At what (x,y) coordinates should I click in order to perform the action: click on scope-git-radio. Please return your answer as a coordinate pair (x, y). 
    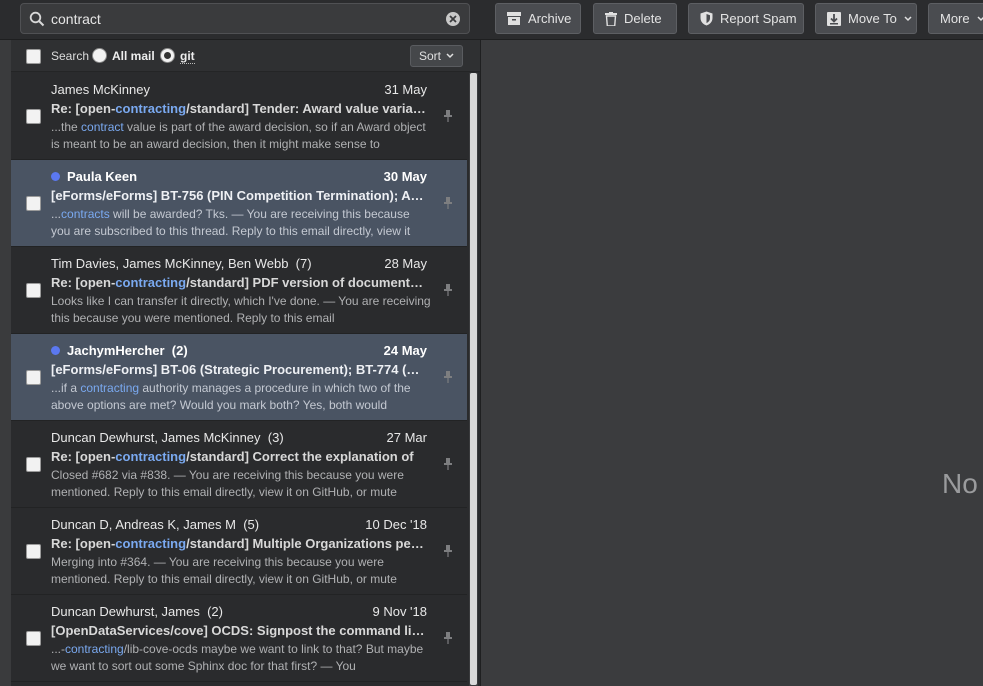
    Looking at the image, I should click on (167, 55).